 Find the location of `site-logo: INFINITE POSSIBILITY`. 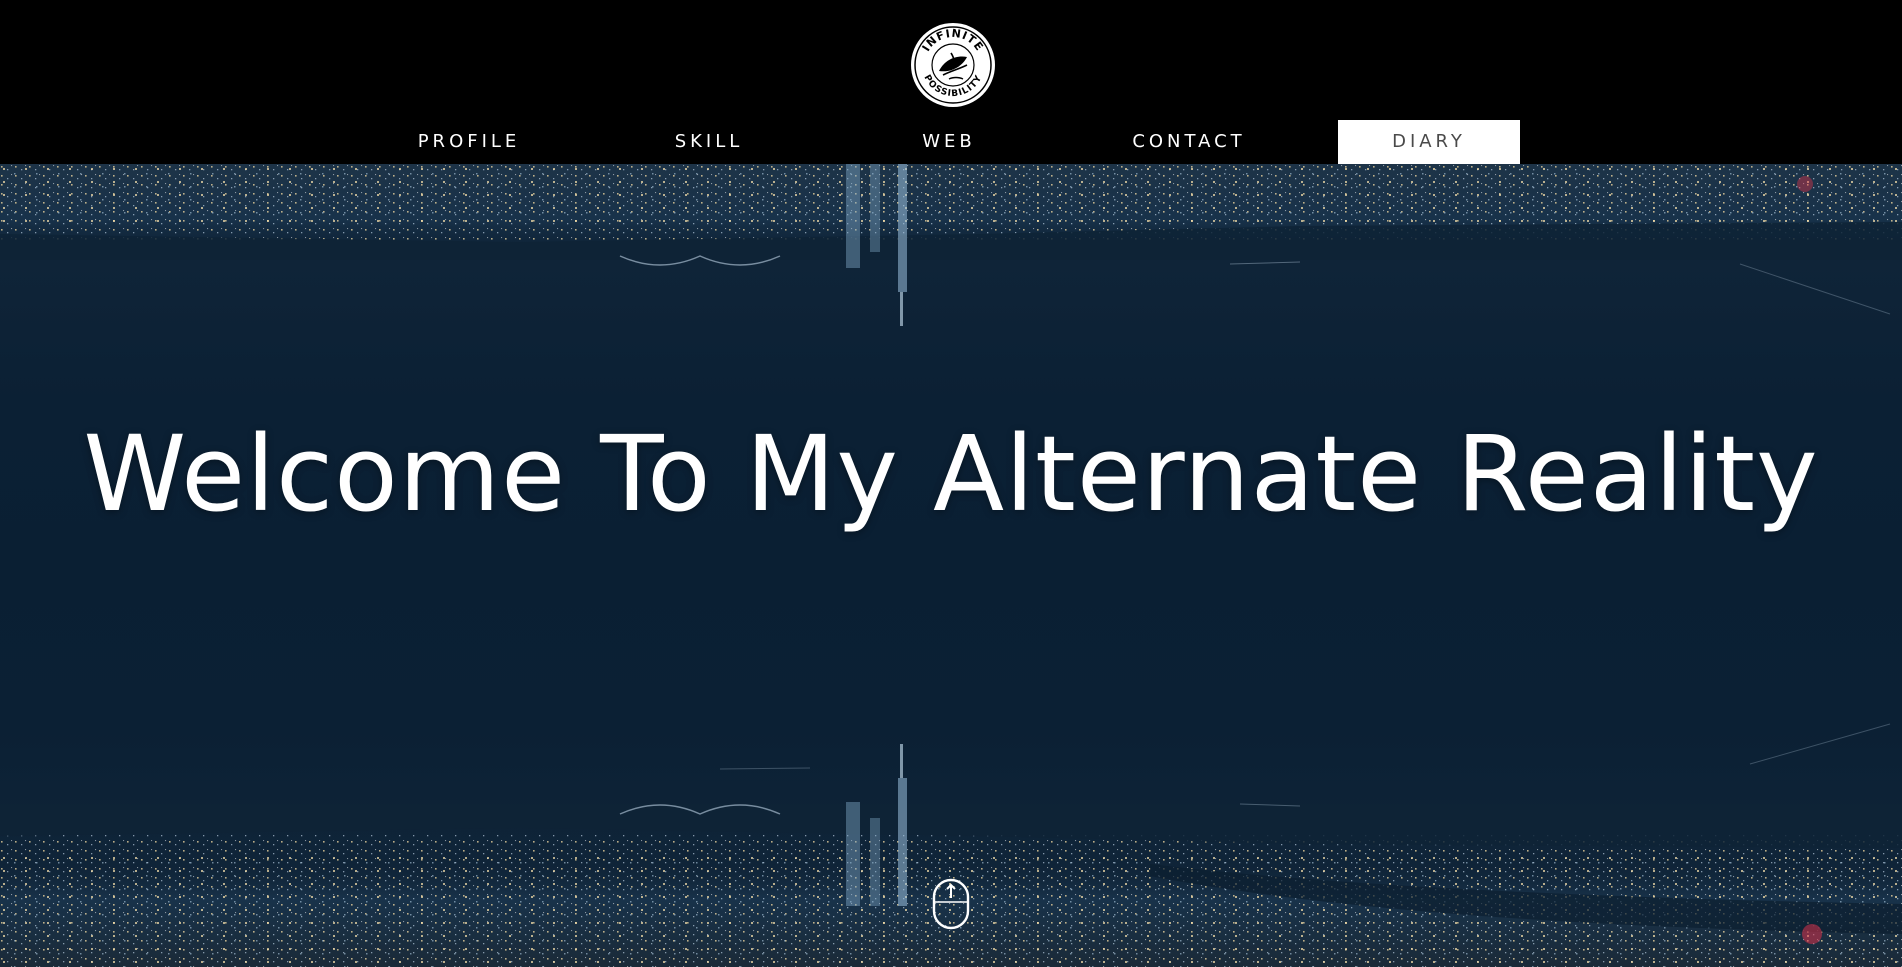

site-logo: INFINITE POSSIBILITY is located at coordinates (953, 65).